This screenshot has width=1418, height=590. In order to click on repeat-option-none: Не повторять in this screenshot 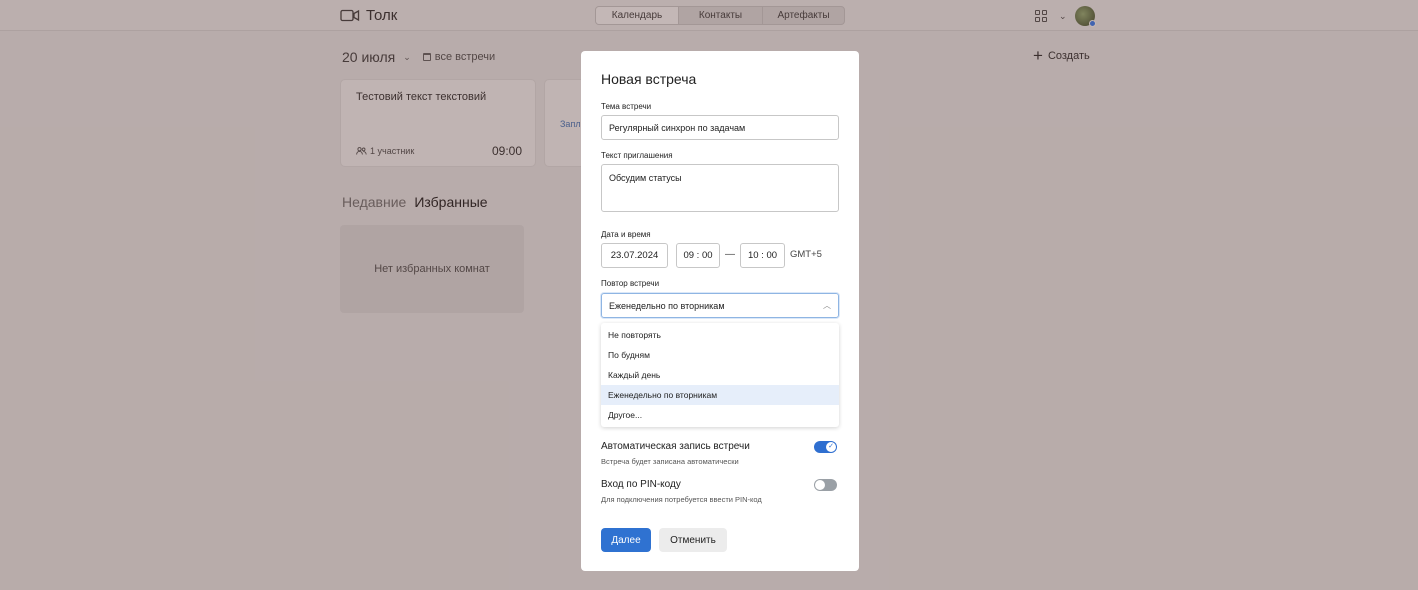, I will do `click(720, 335)`.